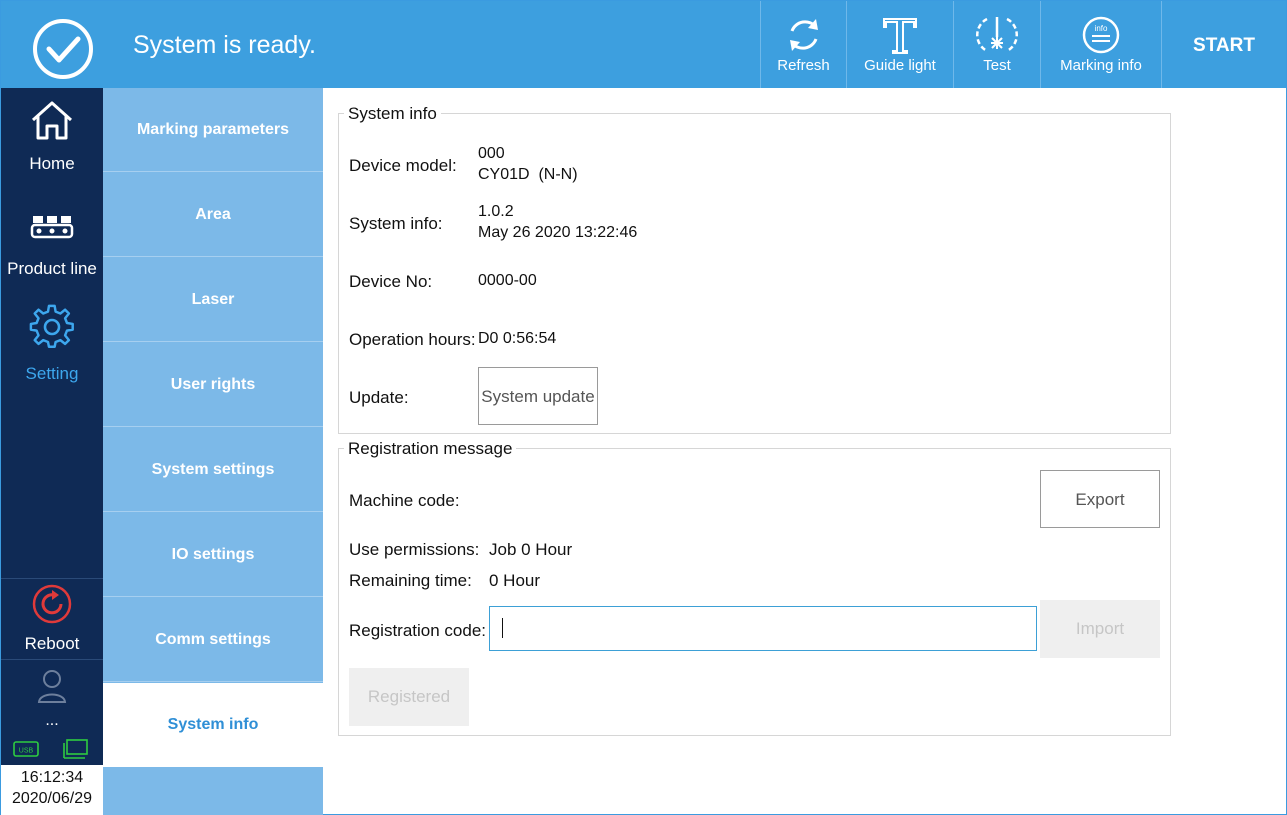  I want to click on operation-hours-label: Operation hours:, so click(412, 339).